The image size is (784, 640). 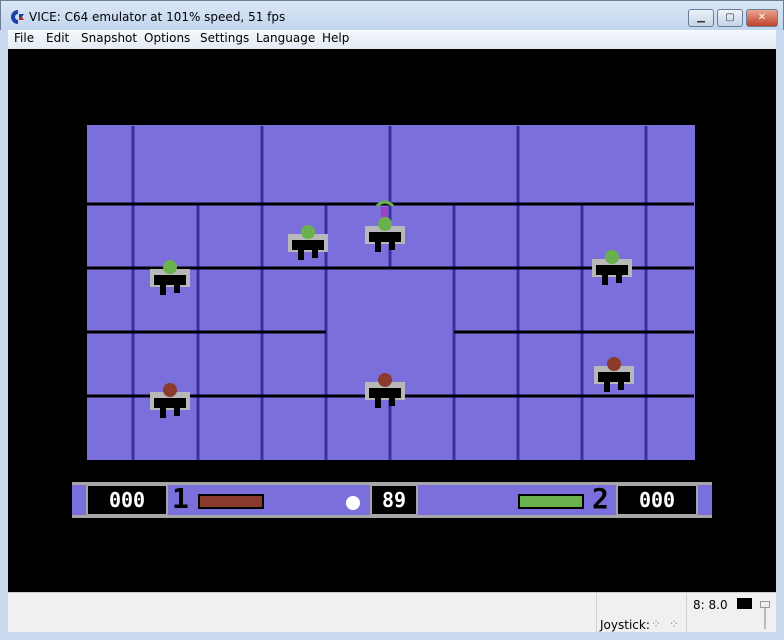 I want to click on player1-score: 000, so click(x=127, y=500).